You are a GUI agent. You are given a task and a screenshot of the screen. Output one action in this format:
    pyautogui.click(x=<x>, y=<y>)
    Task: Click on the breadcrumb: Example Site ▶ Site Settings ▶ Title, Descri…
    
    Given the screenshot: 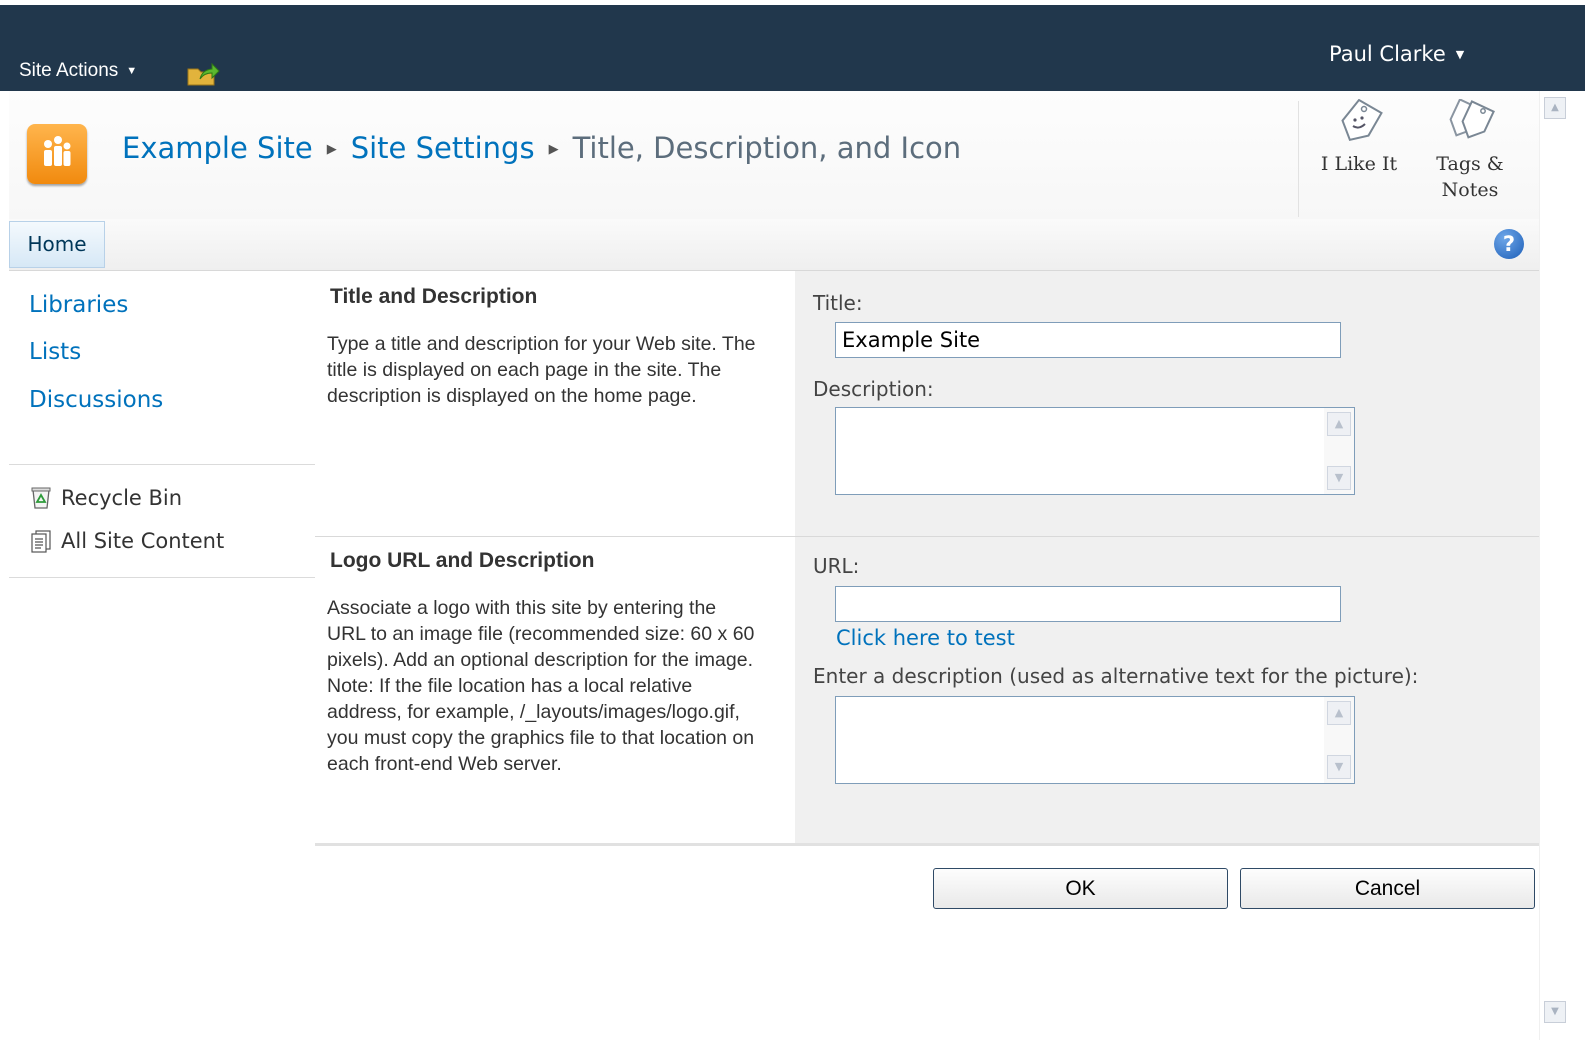 What is the action you would take?
    pyautogui.click(x=541, y=148)
    